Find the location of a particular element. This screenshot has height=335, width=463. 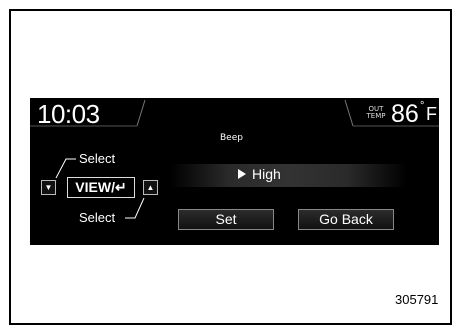

select-label-bottom: Select is located at coordinates (97, 217).